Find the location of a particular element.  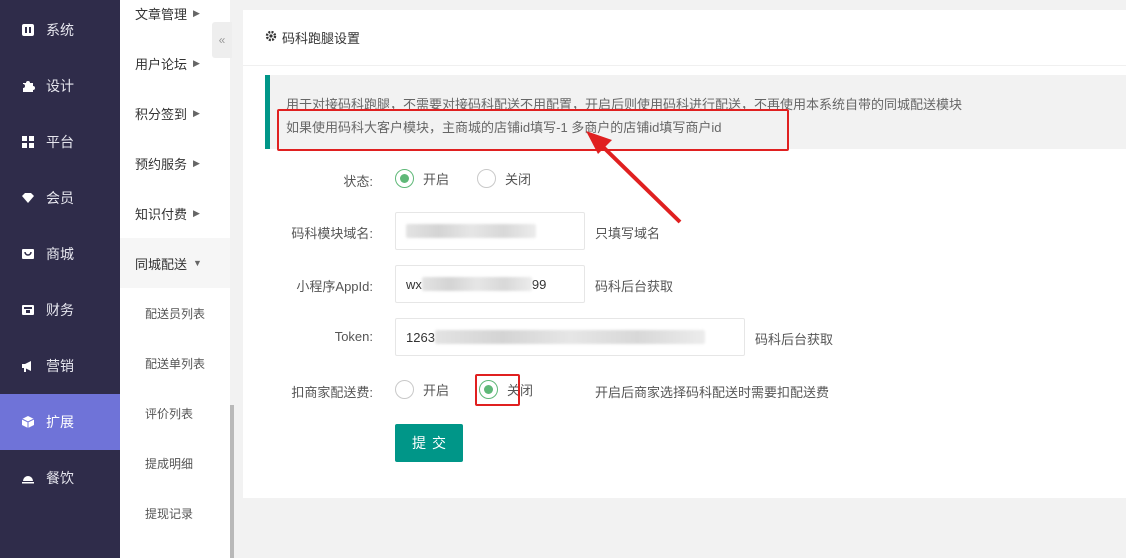

sidebar-item-finance: 财务 is located at coordinates (60, 310).